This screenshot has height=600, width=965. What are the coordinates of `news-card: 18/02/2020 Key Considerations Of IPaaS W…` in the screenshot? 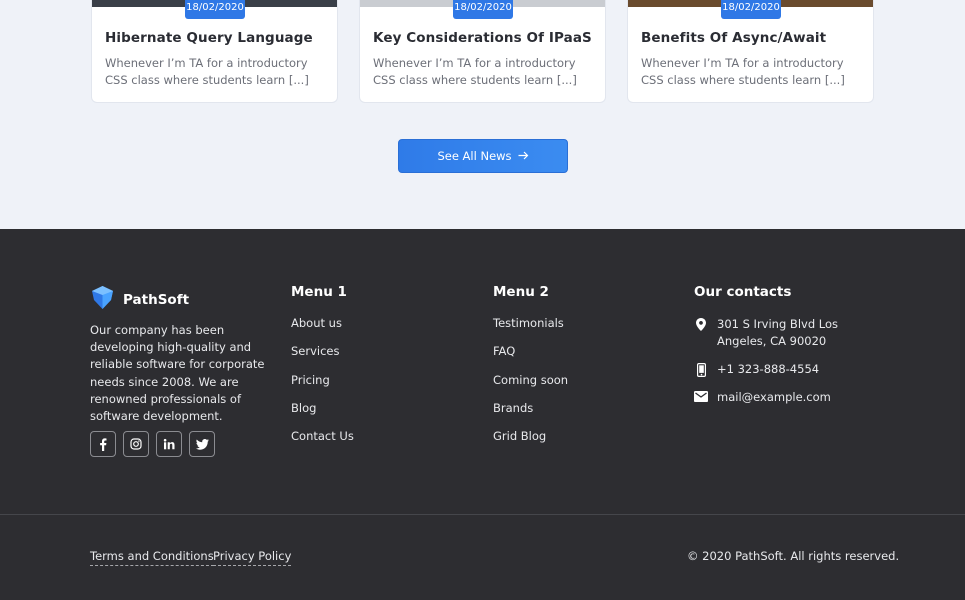 It's located at (482, 51).